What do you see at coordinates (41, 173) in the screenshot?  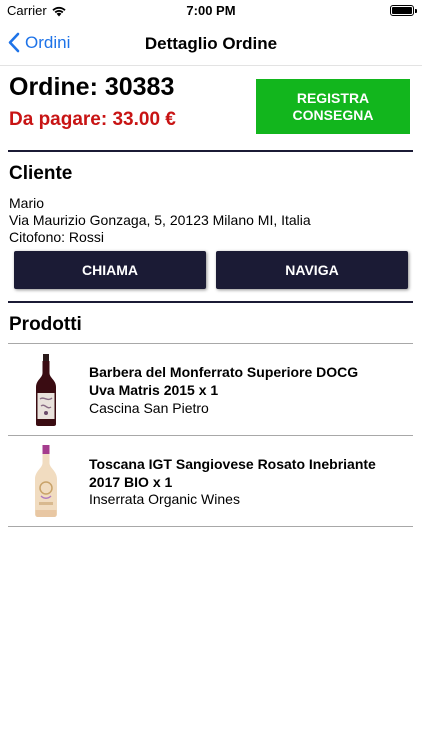 I see `client-heading: Cliente` at bounding box center [41, 173].